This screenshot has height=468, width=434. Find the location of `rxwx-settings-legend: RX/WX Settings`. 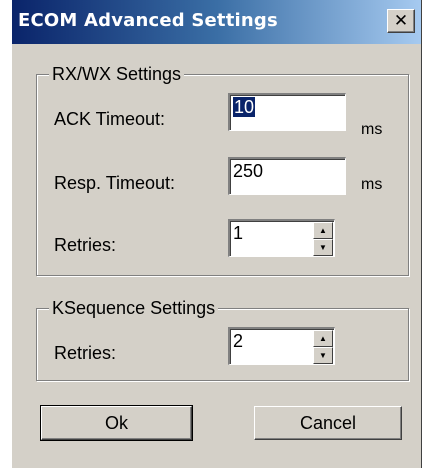

rxwx-settings-legend: RX/WX Settings is located at coordinates (117, 74).